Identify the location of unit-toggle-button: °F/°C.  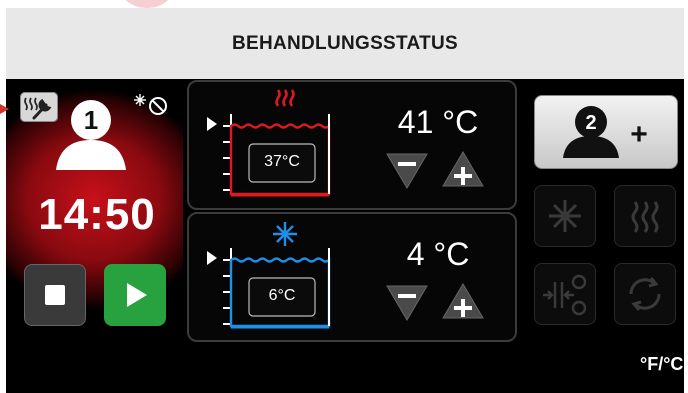
(661, 364).